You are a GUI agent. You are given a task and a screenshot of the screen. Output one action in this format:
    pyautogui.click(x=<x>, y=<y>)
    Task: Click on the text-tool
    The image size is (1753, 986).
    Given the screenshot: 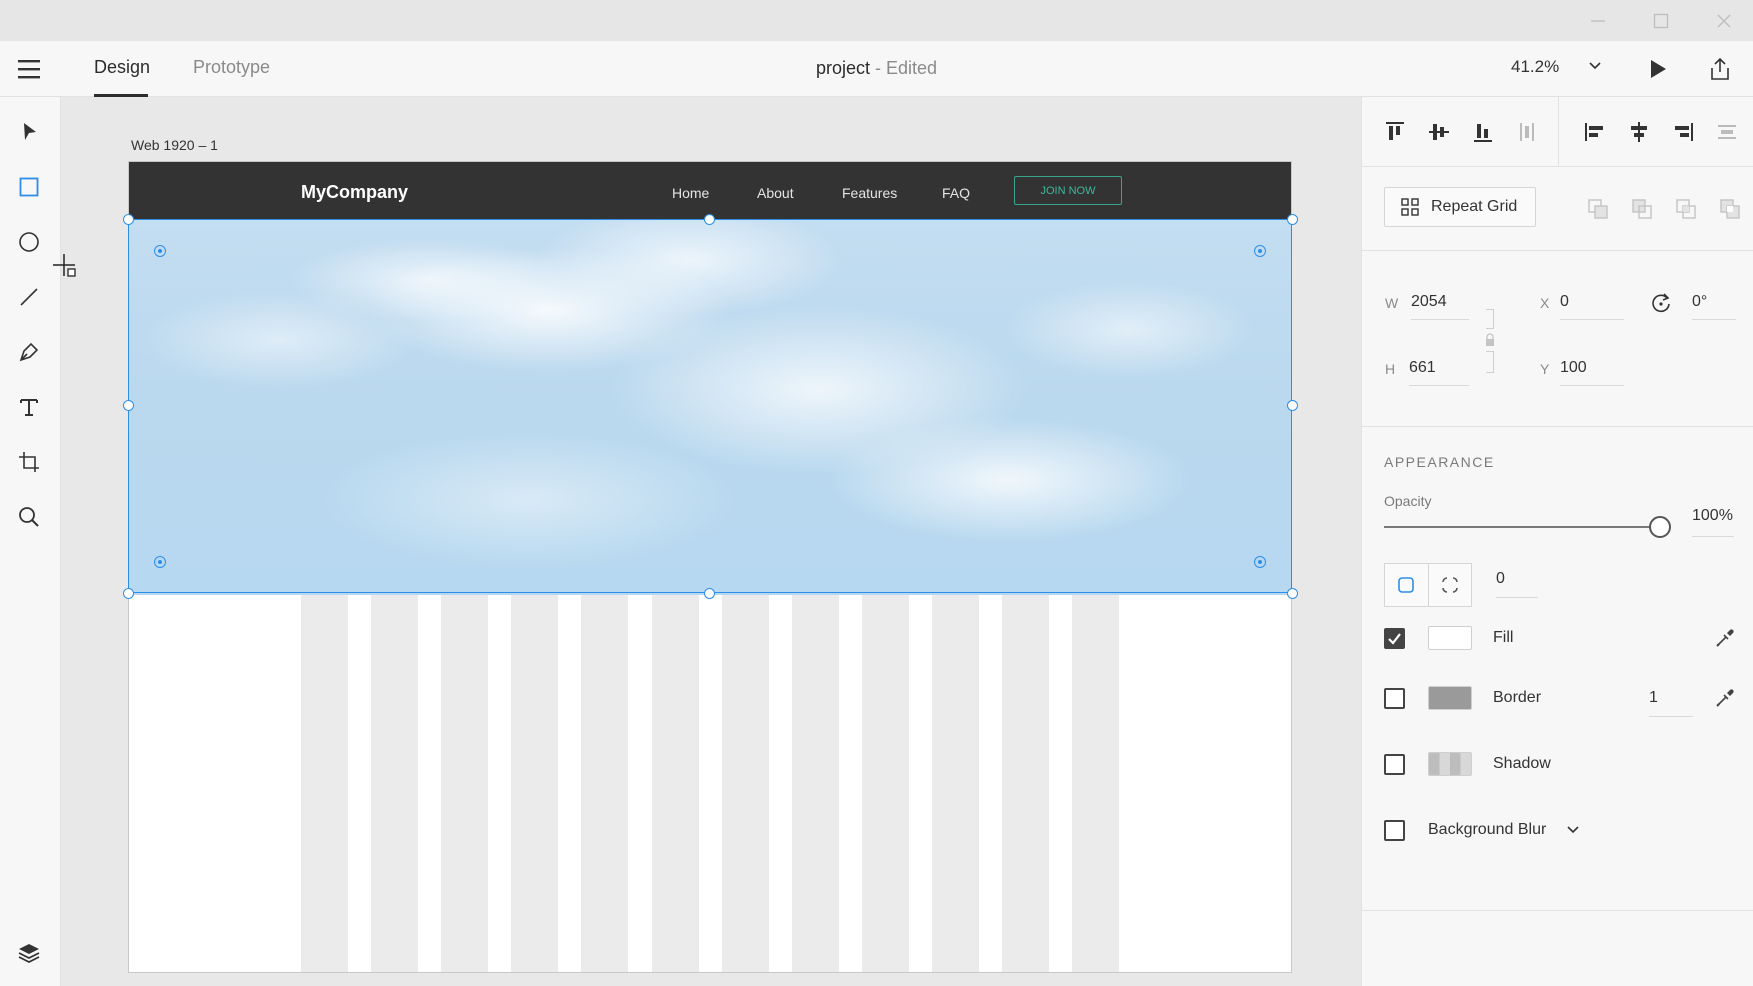 What is the action you would take?
    pyautogui.click(x=29, y=407)
    